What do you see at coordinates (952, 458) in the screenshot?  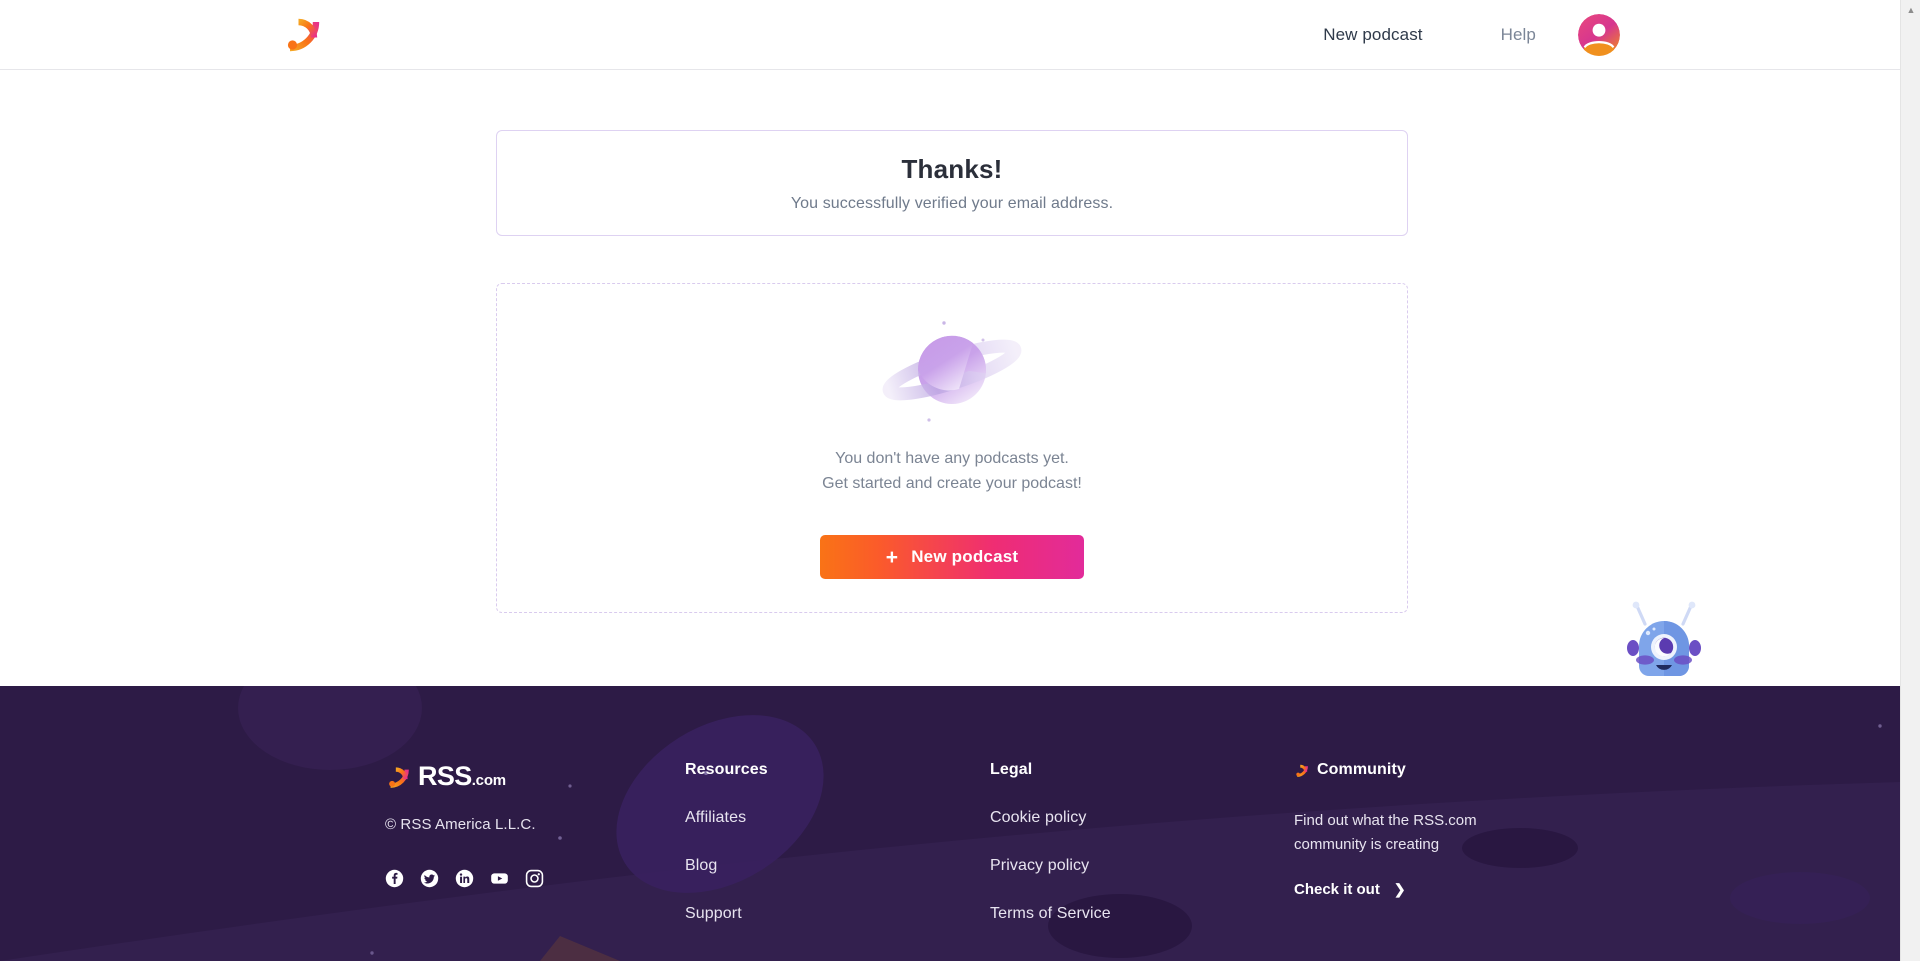 I see `empty-state-line-1: You don't have any podcasts yet.` at bounding box center [952, 458].